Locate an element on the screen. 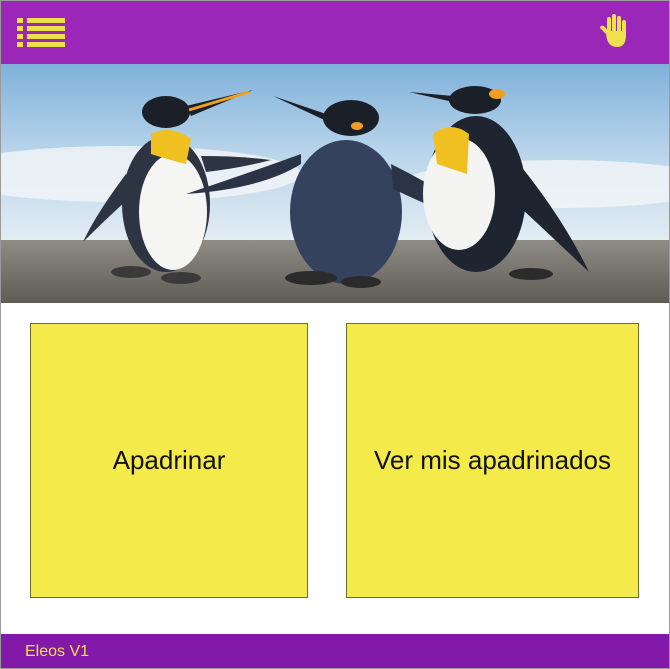 This screenshot has height=669, width=670. menu-list-icon is located at coordinates (41, 33).